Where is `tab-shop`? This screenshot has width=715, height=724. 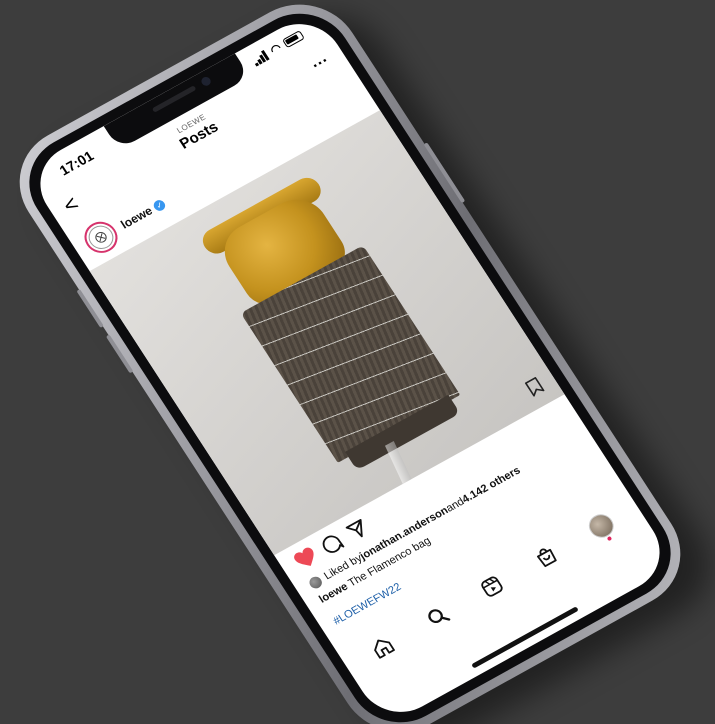 tab-shop is located at coordinates (546, 556).